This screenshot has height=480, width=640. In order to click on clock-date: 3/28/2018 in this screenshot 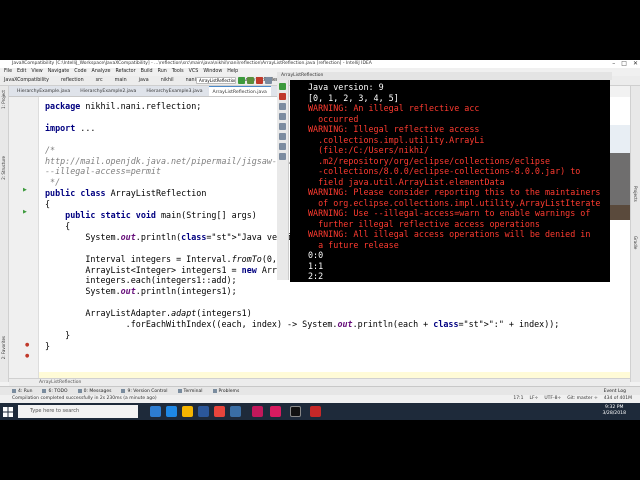, I will do `click(614, 413)`.